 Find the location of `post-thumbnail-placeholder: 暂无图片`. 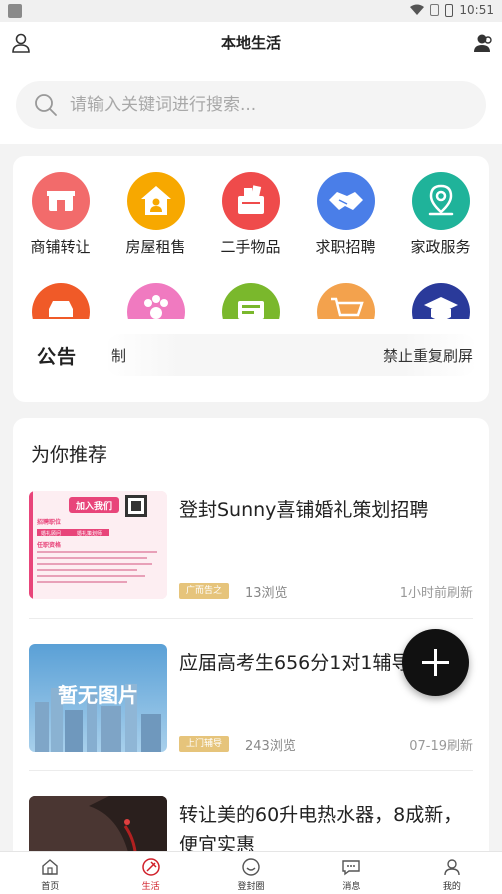

post-thumbnail-placeholder: 暂无图片 is located at coordinates (98, 698).